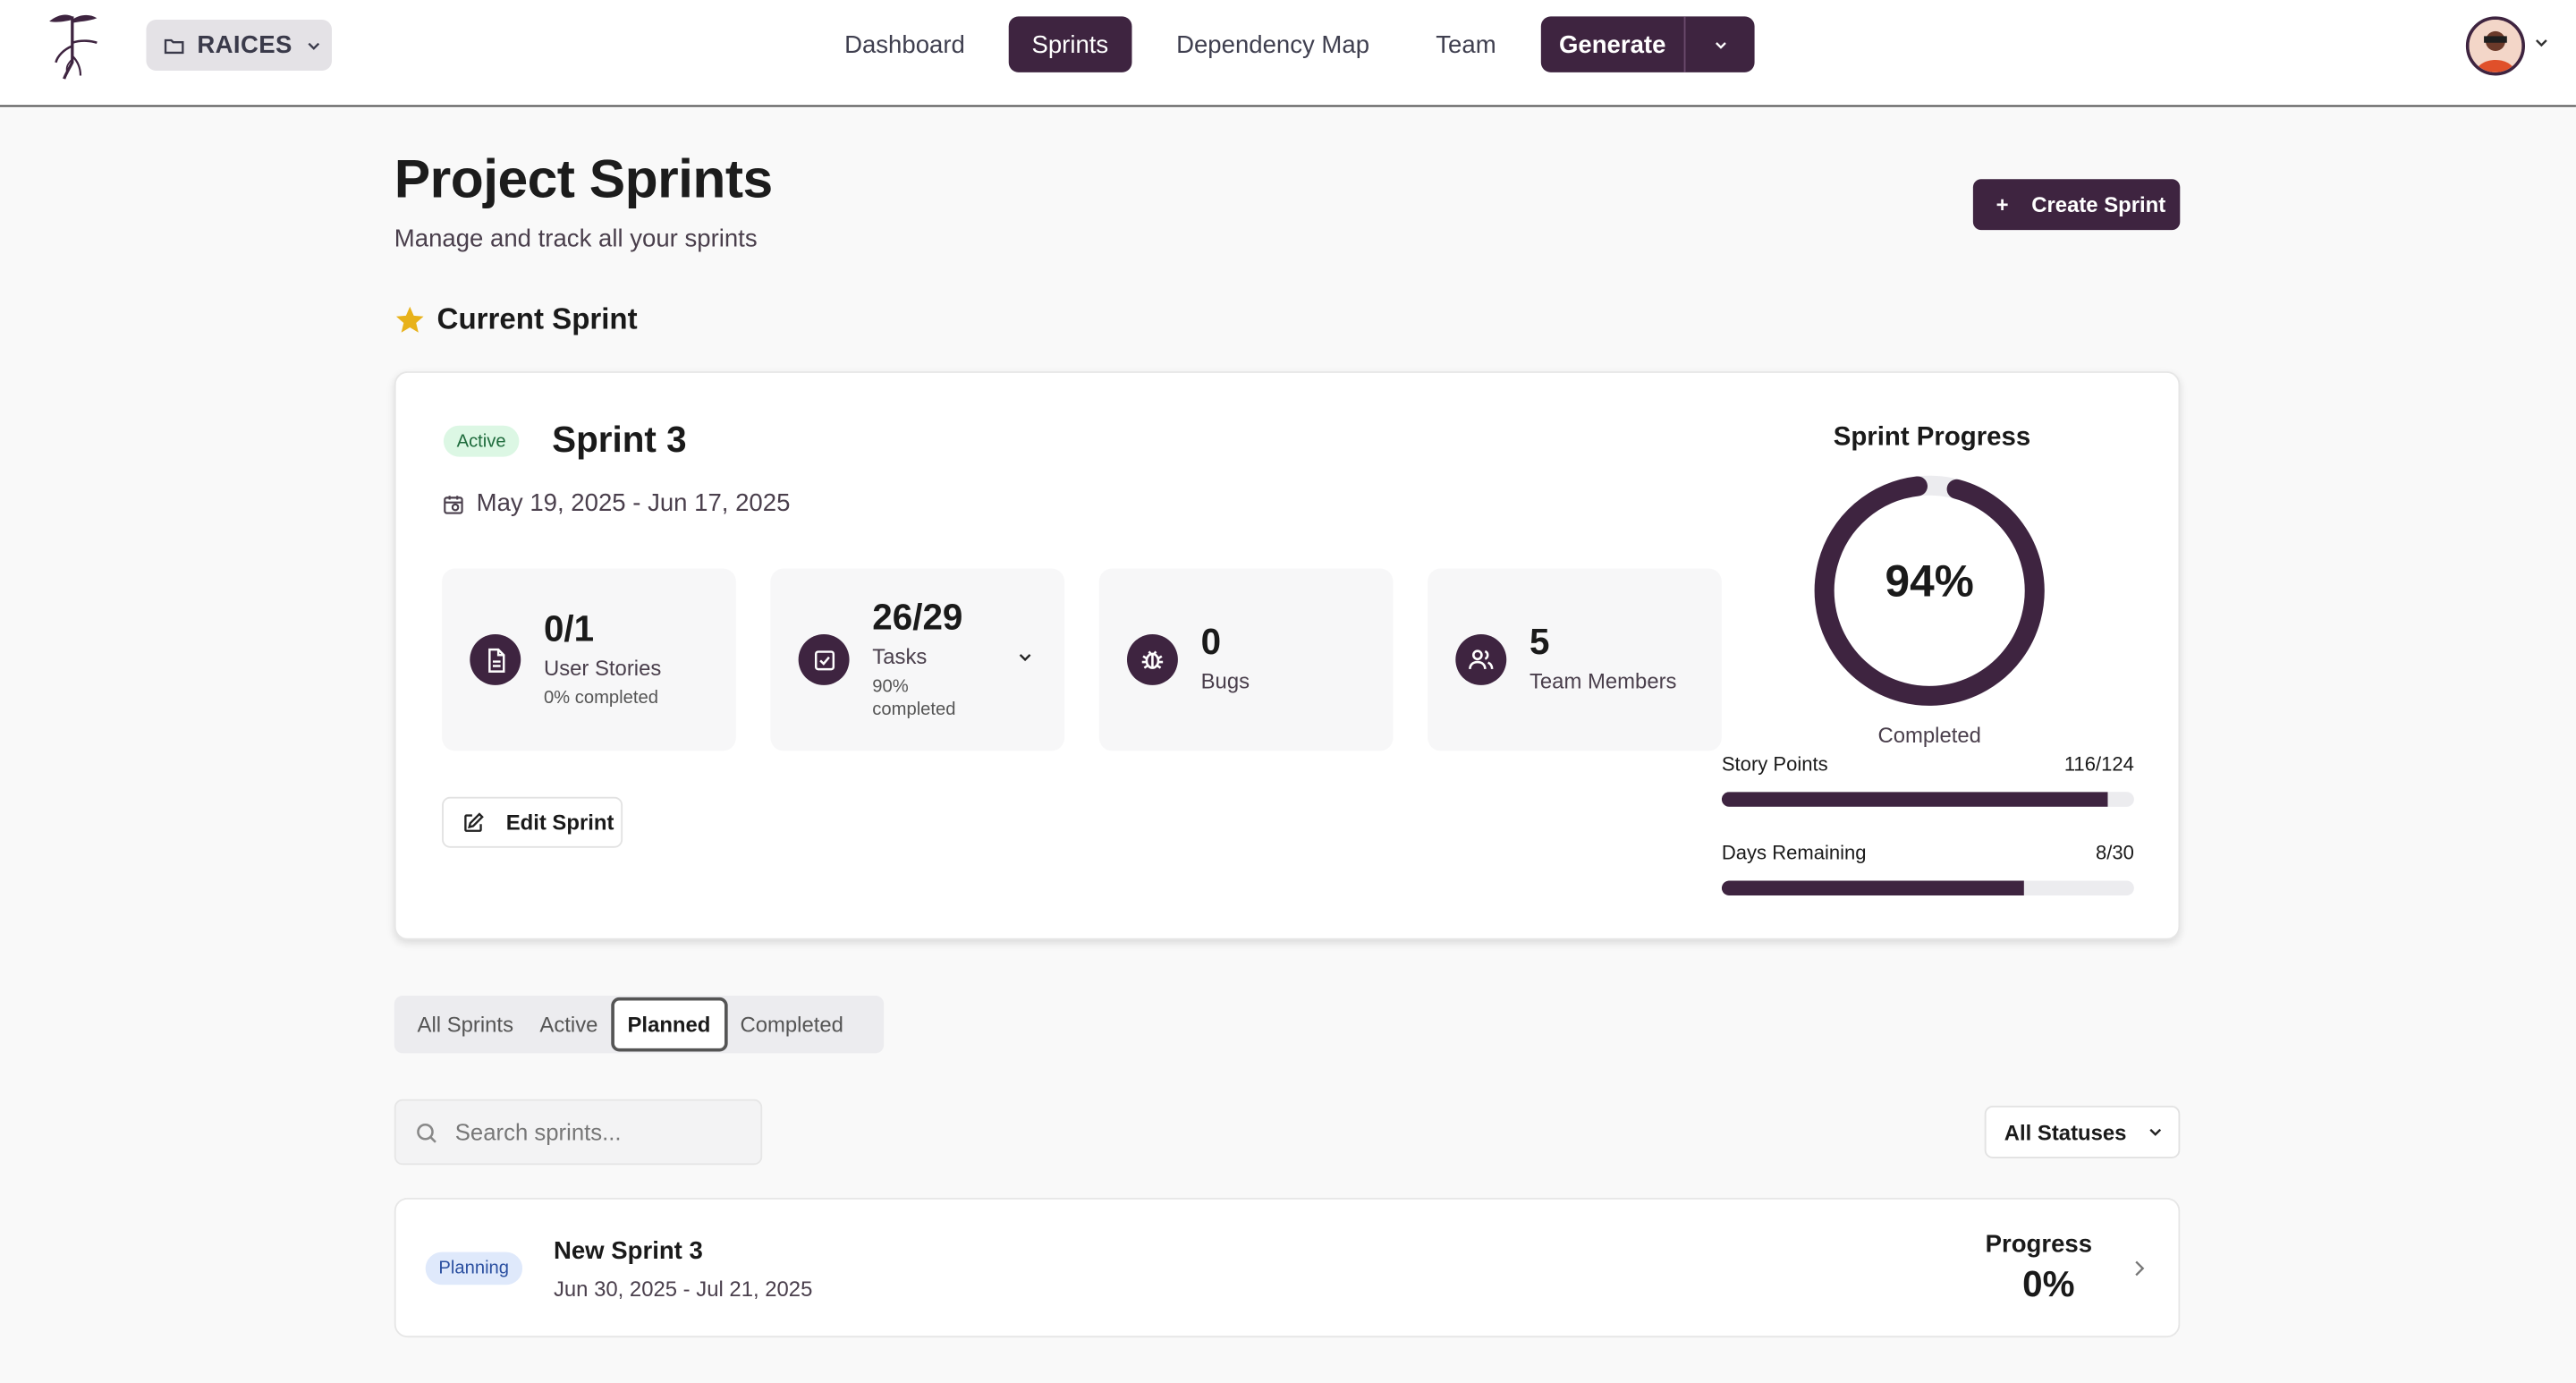 The width and height of the screenshot is (2576, 1383). I want to click on sprint-list-dates: Jun 30, 2025 - Jul 21, 2025, so click(683, 1290).